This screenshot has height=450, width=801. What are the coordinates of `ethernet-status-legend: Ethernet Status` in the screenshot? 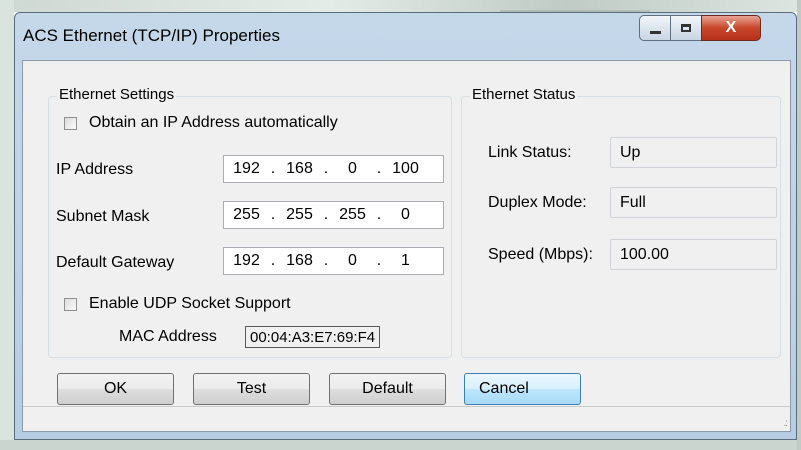 It's located at (524, 94).